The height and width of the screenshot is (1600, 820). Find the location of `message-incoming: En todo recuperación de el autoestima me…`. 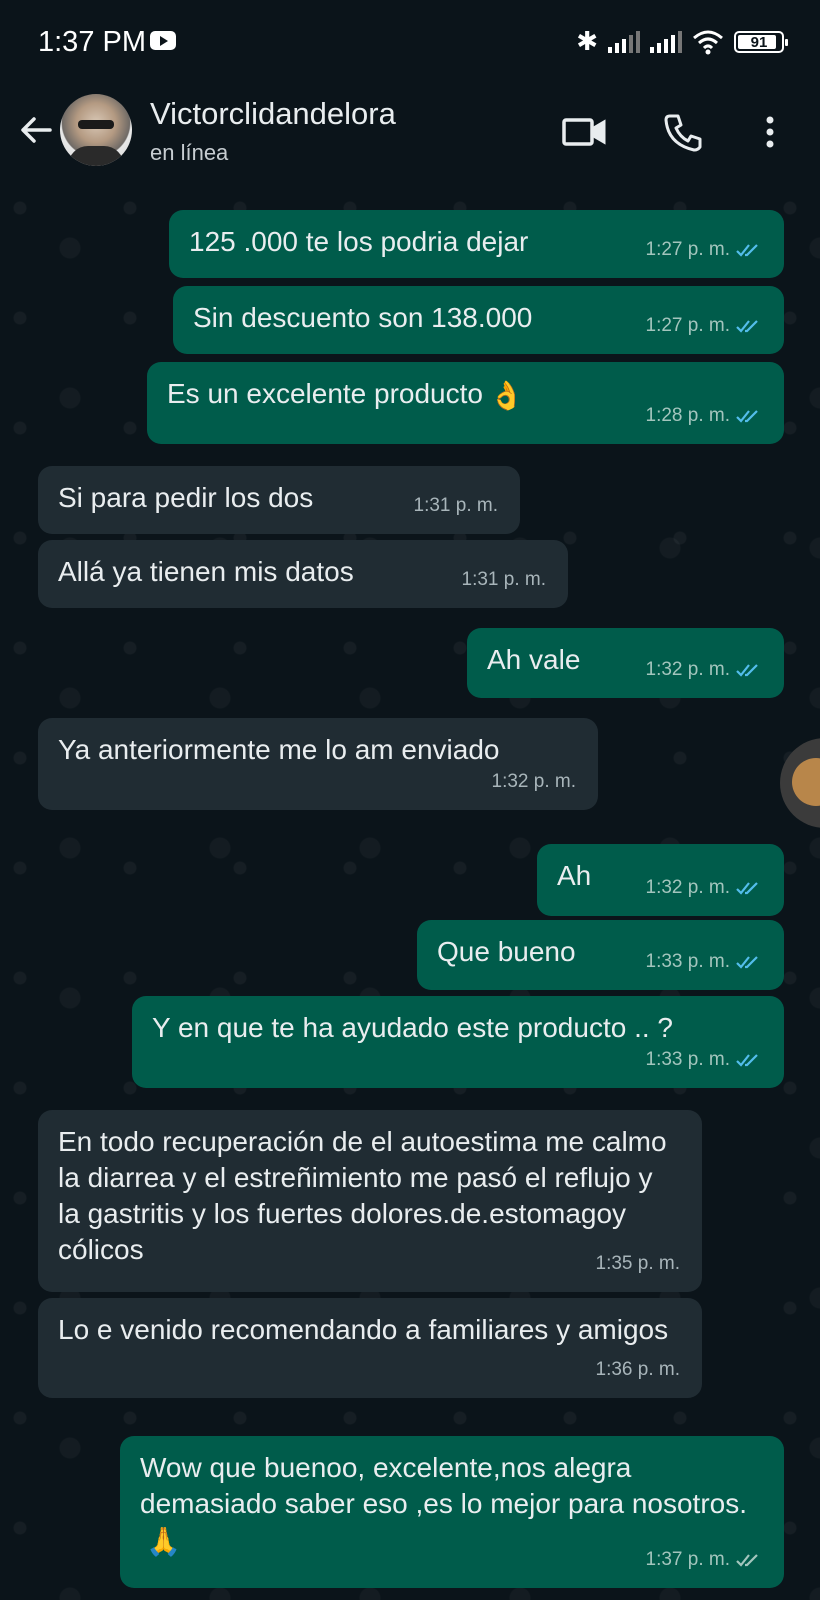

message-incoming: En todo recuperación de el autoestima me… is located at coordinates (370, 1201).